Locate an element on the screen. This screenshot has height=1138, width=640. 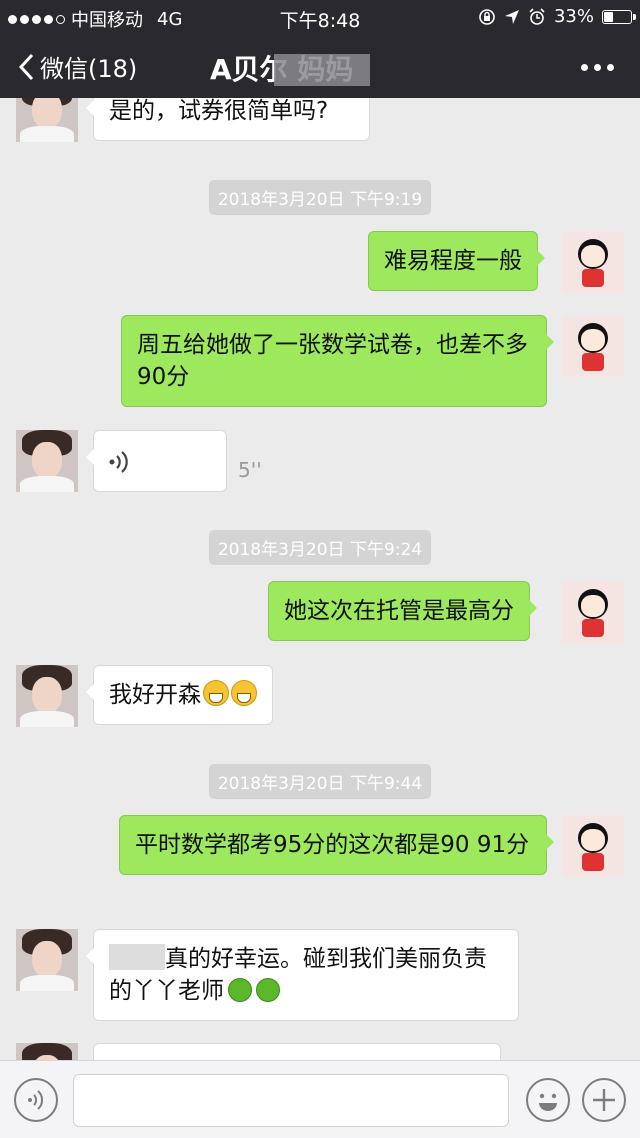
sent-message-bubble: 周五给她做了一张数学试卷，也差不多90分 is located at coordinates (337, 361).